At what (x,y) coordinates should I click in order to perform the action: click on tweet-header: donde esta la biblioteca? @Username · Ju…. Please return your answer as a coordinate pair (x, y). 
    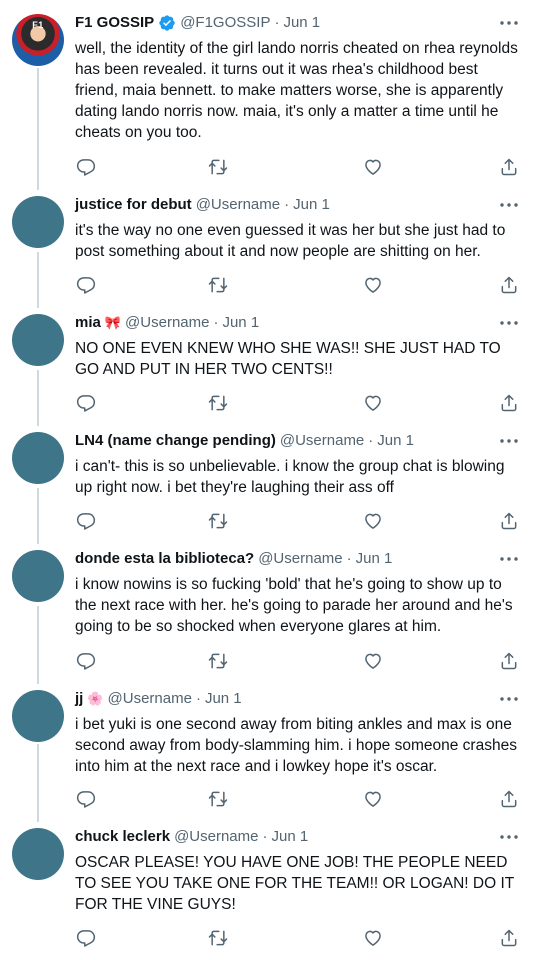
    Looking at the image, I should click on (297, 559).